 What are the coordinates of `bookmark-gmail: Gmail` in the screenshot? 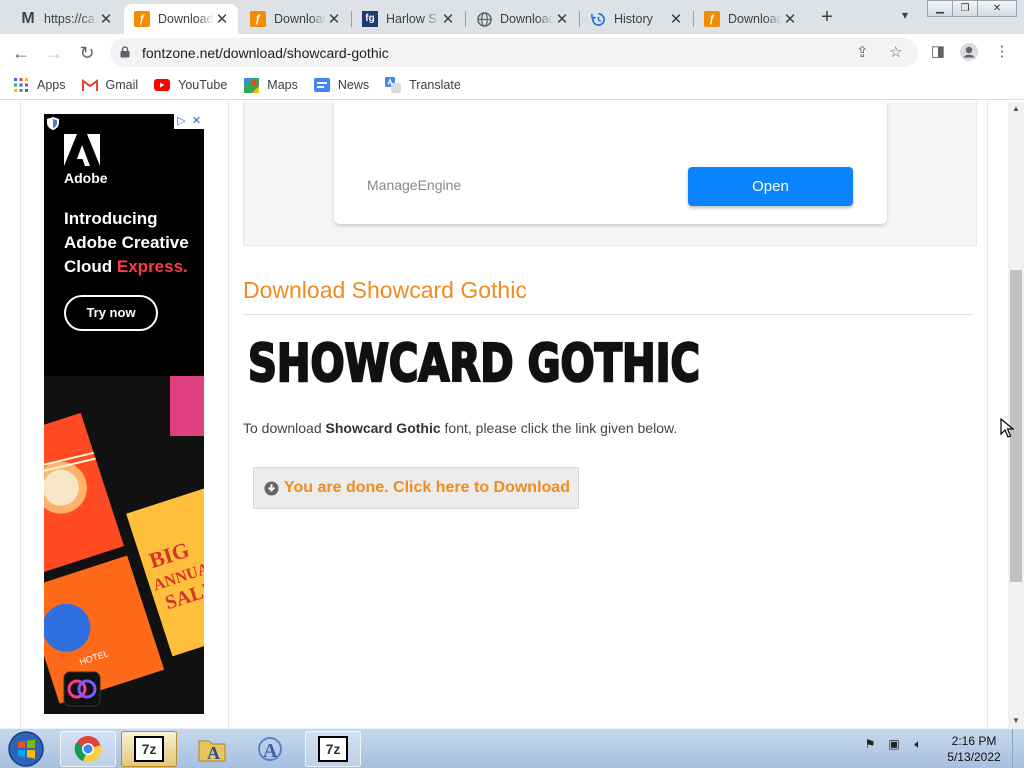 It's located at (110, 85).